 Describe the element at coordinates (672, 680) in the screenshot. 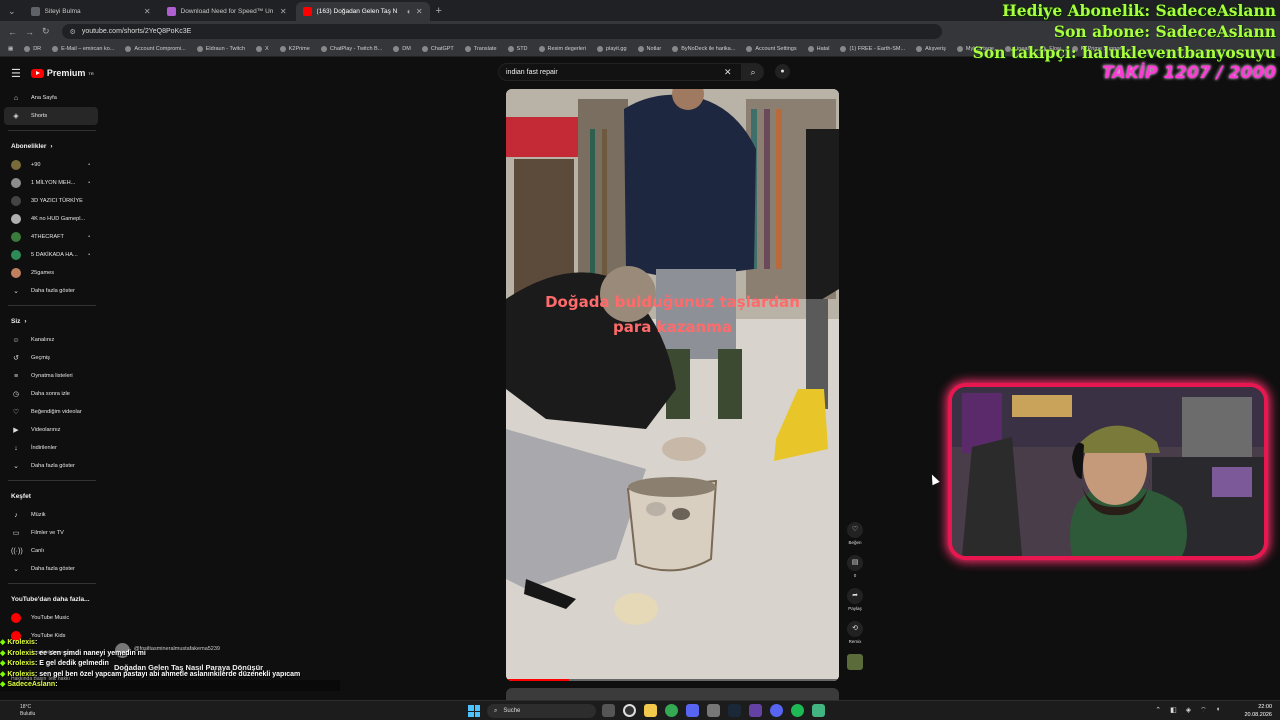

I see `video-progress-bar` at that location.